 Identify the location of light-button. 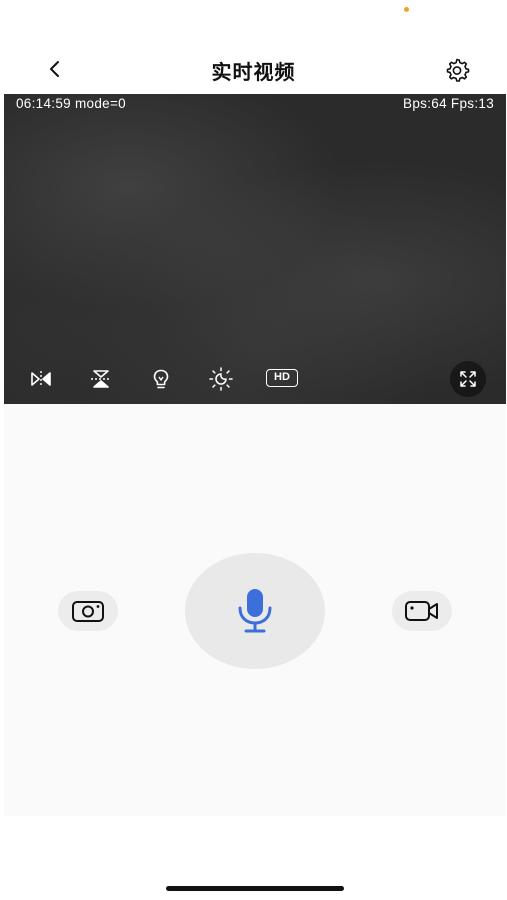
(161, 379).